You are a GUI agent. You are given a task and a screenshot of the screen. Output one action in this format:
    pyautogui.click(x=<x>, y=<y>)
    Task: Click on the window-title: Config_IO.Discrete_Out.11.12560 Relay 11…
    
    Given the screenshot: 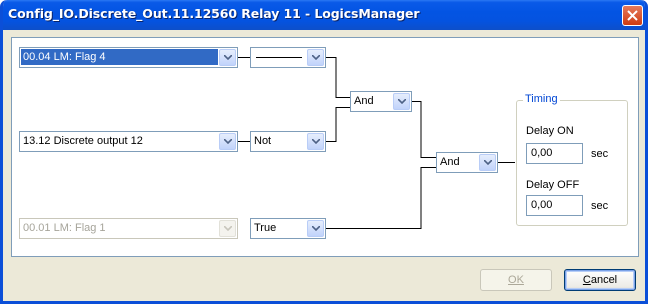 What is the action you would take?
    pyautogui.click(x=214, y=13)
    